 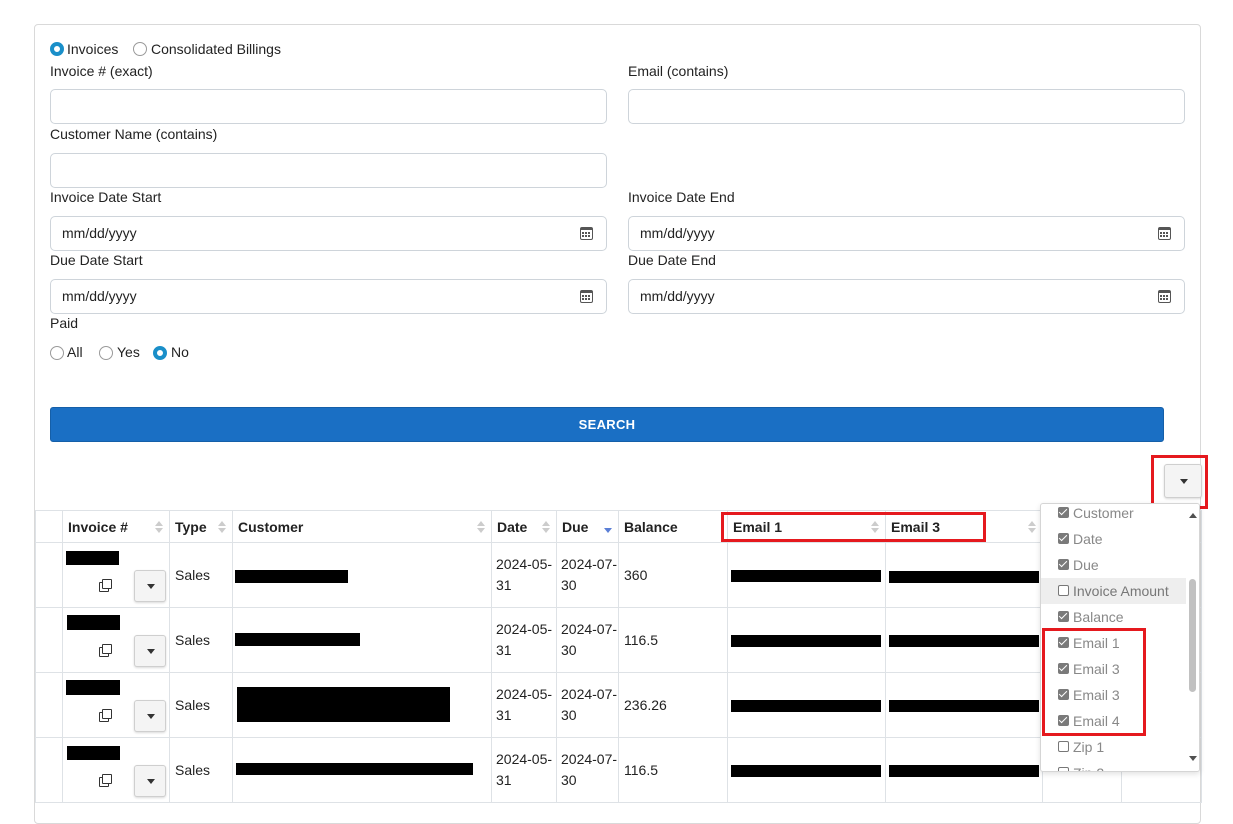 I want to click on invoice-date-start-placeholder: mm/dd/yyyy, so click(x=99, y=233).